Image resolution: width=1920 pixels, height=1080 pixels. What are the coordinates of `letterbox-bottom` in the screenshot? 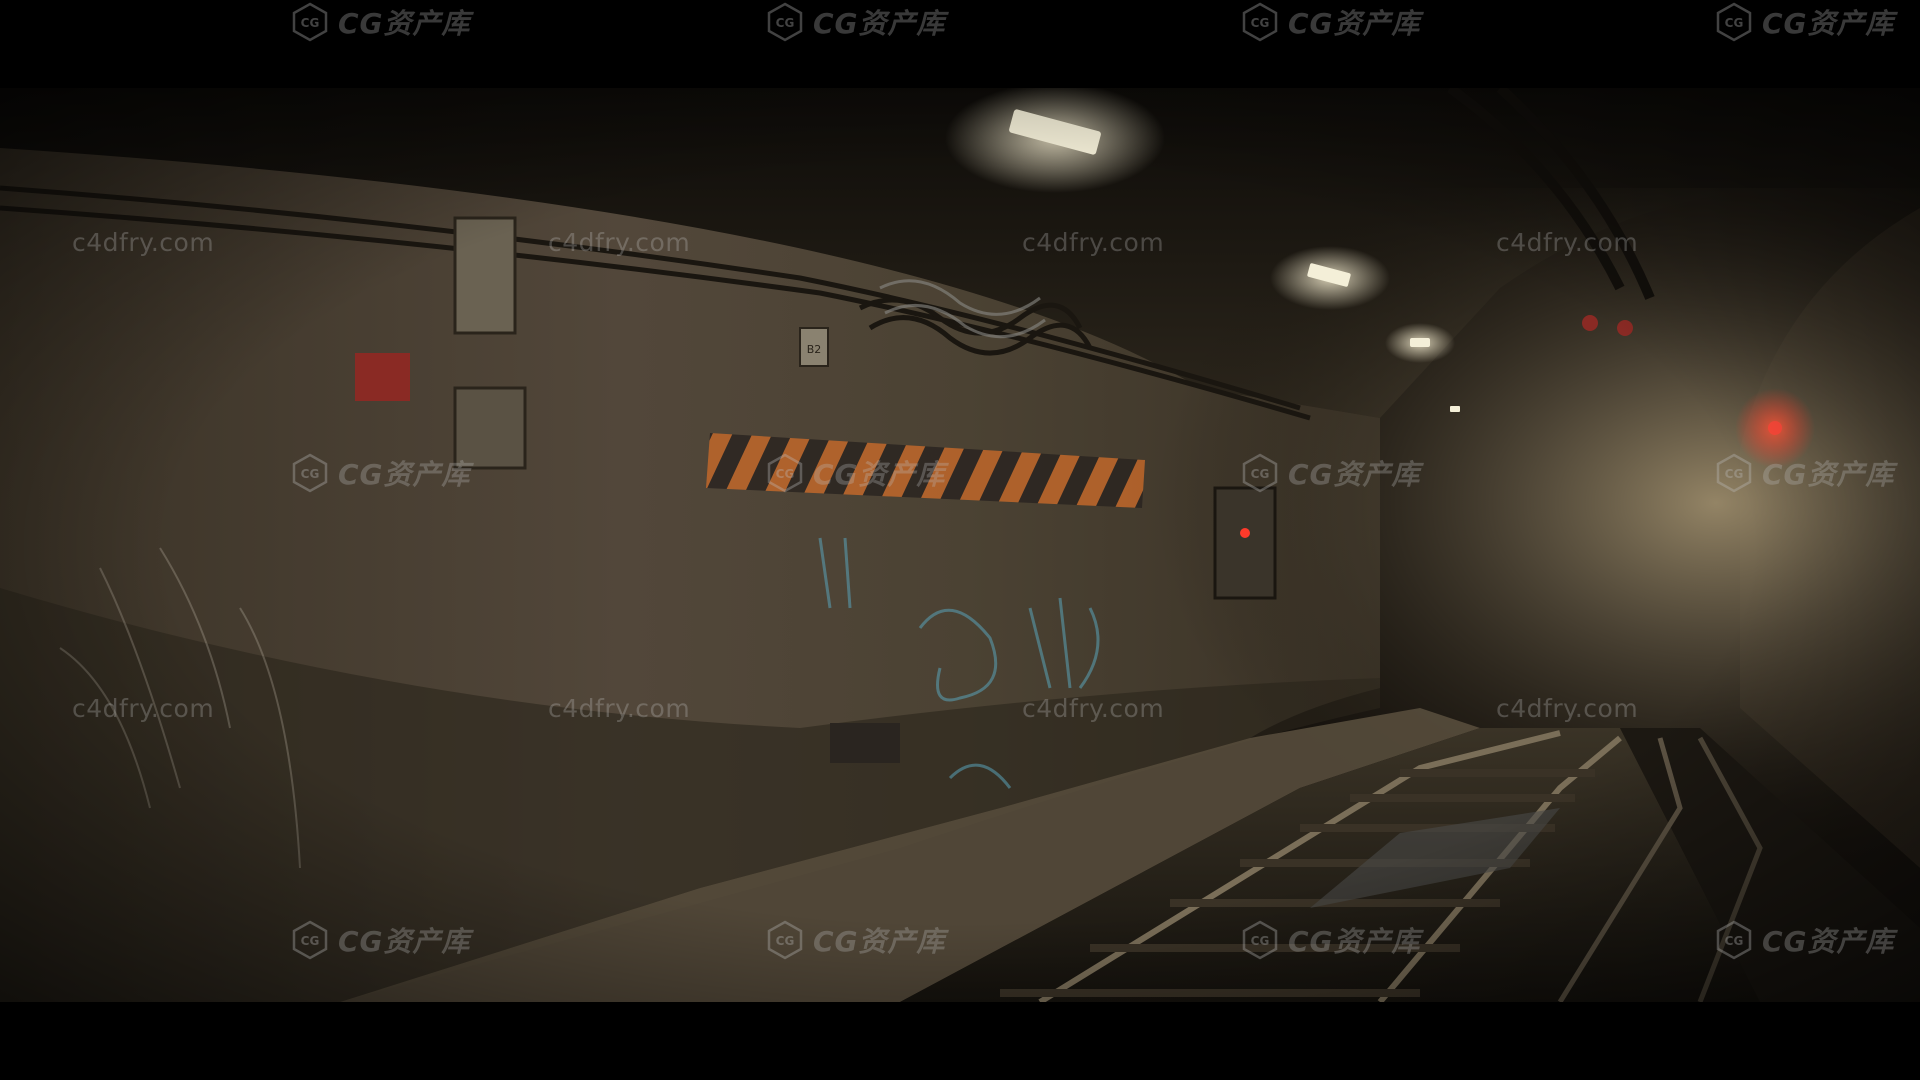 It's located at (960, 1041).